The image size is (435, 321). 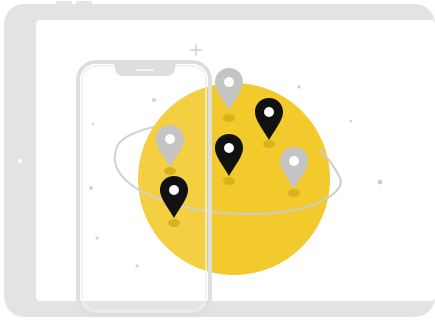 I want to click on tablet-home-dot, so click(x=20, y=161).